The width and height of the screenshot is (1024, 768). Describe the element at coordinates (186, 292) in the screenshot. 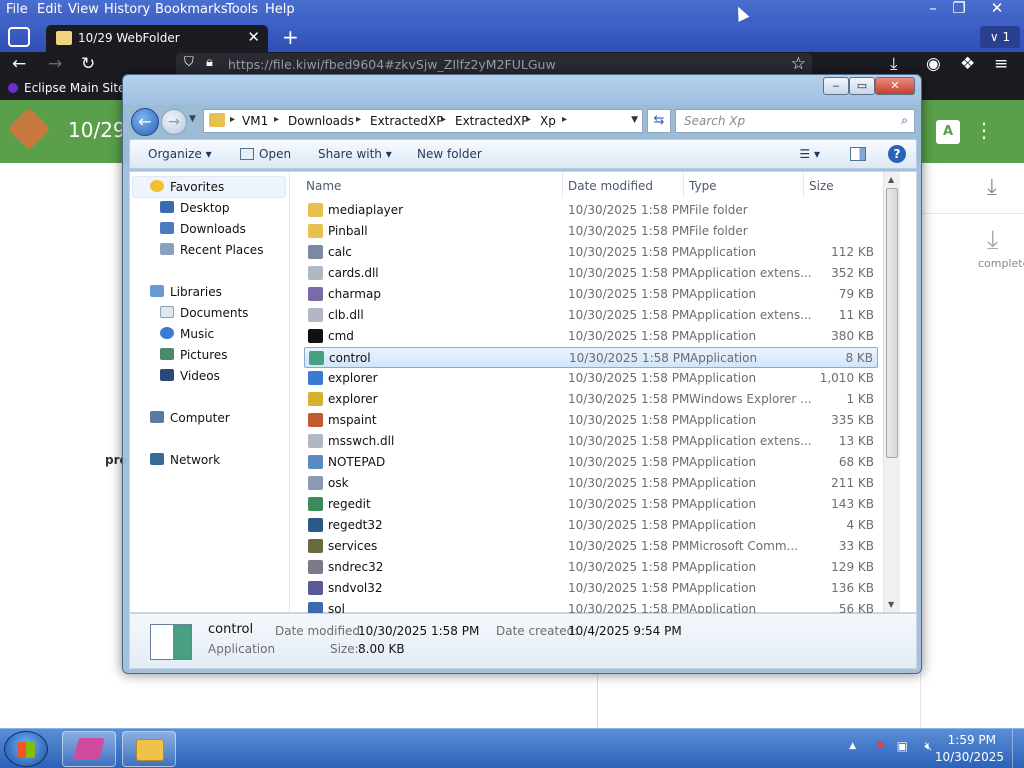

I see `nav-libraries: Libraries` at that location.